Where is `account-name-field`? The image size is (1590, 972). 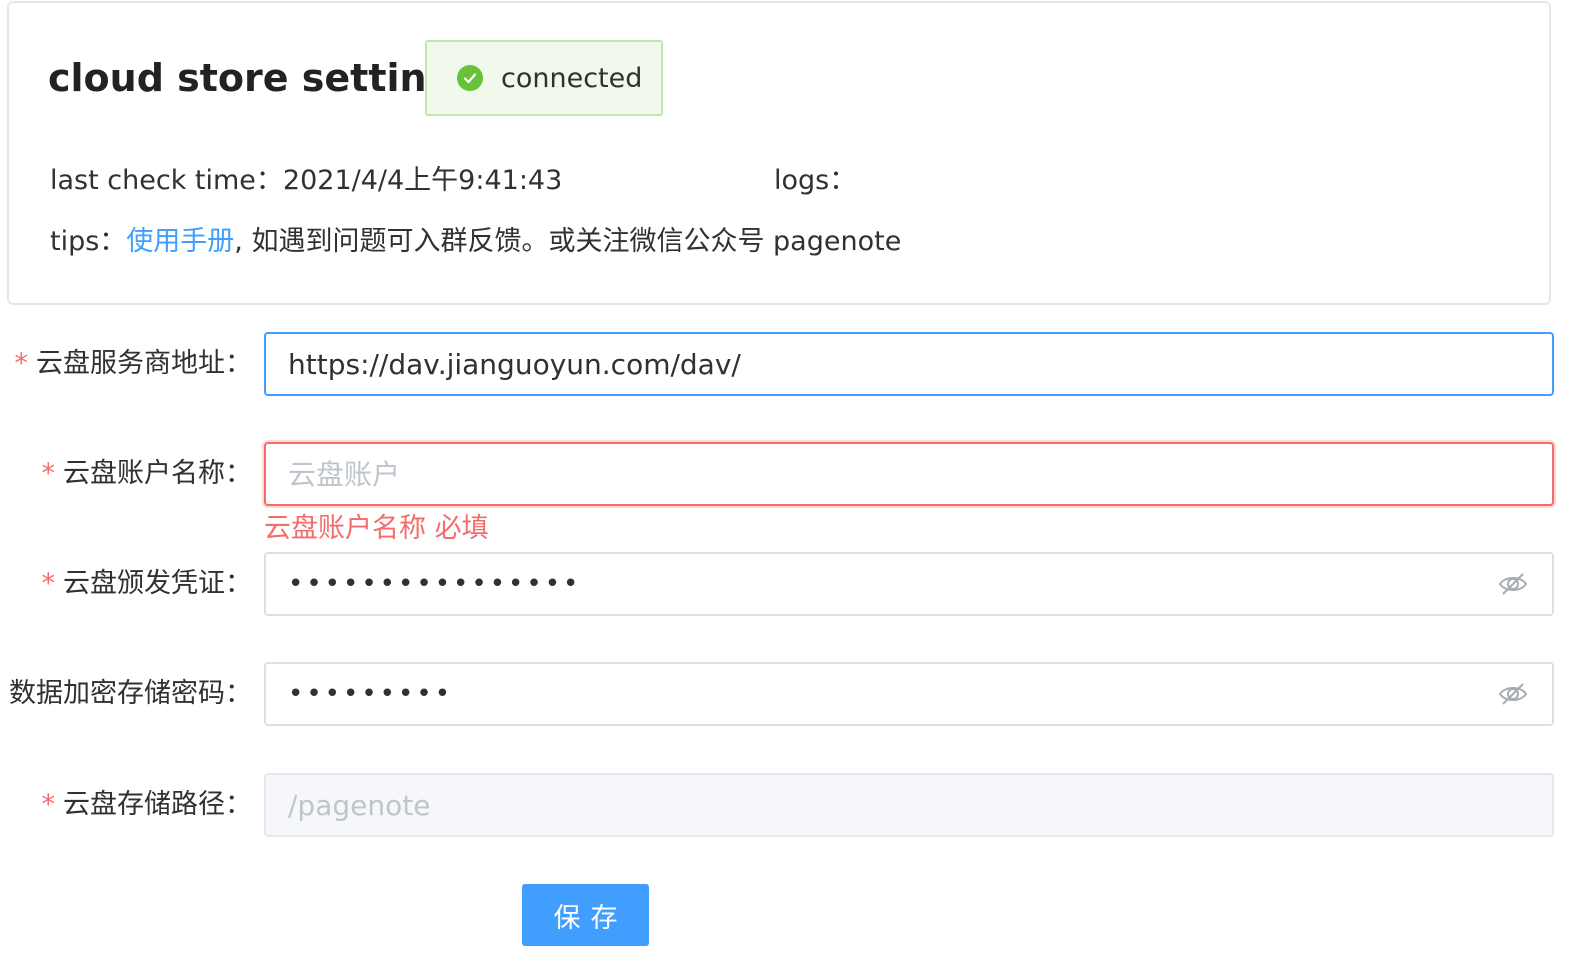 account-name-field is located at coordinates (909, 474).